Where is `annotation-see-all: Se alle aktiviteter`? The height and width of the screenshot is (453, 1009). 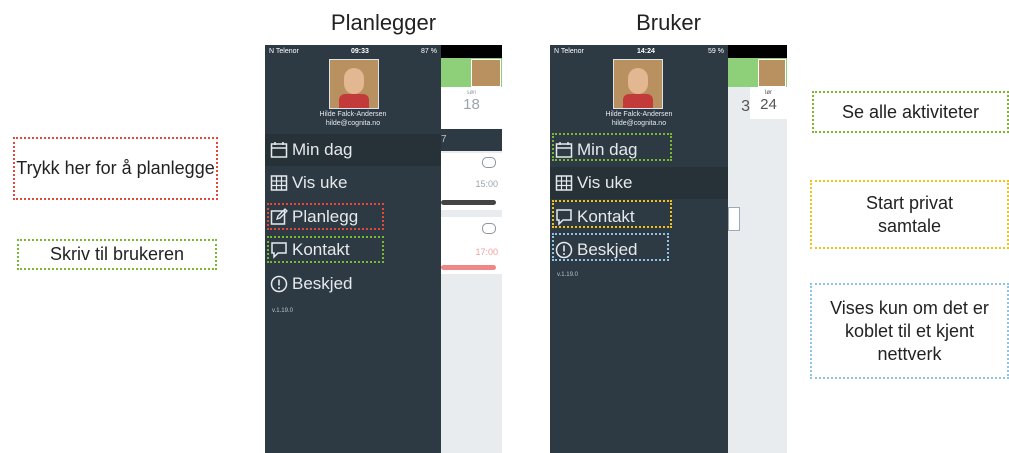 annotation-see-all: Se alle aktiviteter is located at coordinates (910, 112).